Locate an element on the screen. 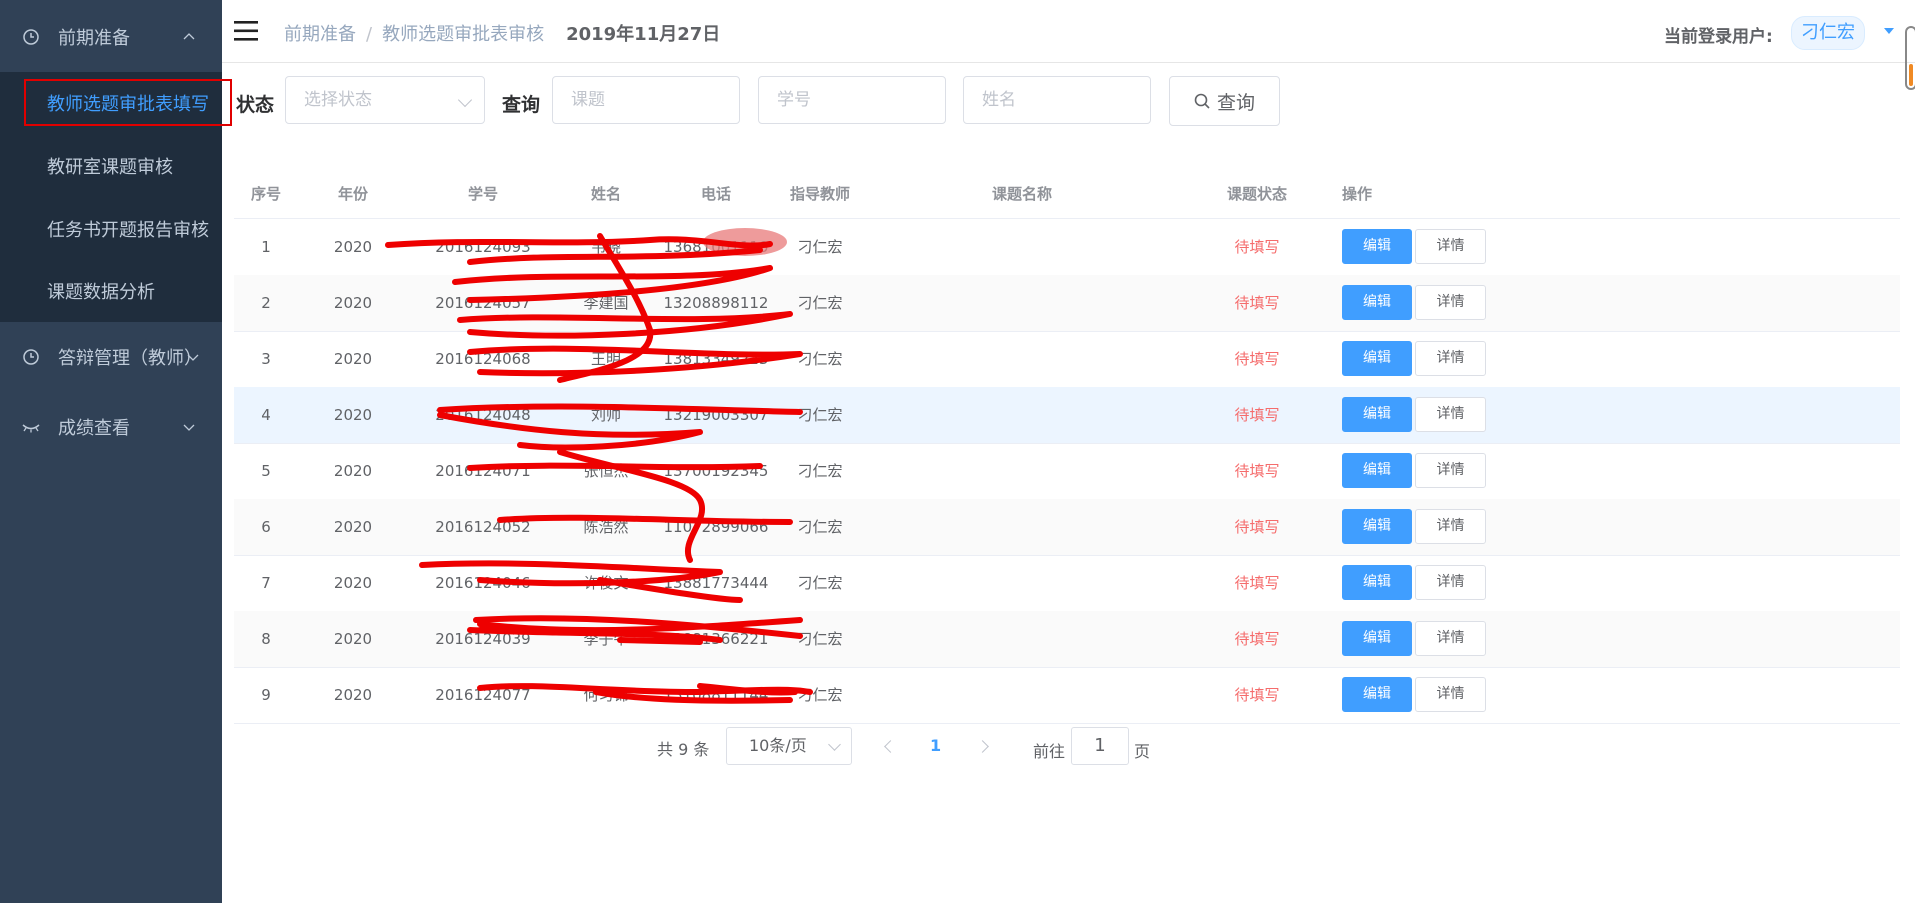 Image resolution: width=1915 pixels, height=903 pixels. cell-no: 7 is located at coordinates (266, 583).